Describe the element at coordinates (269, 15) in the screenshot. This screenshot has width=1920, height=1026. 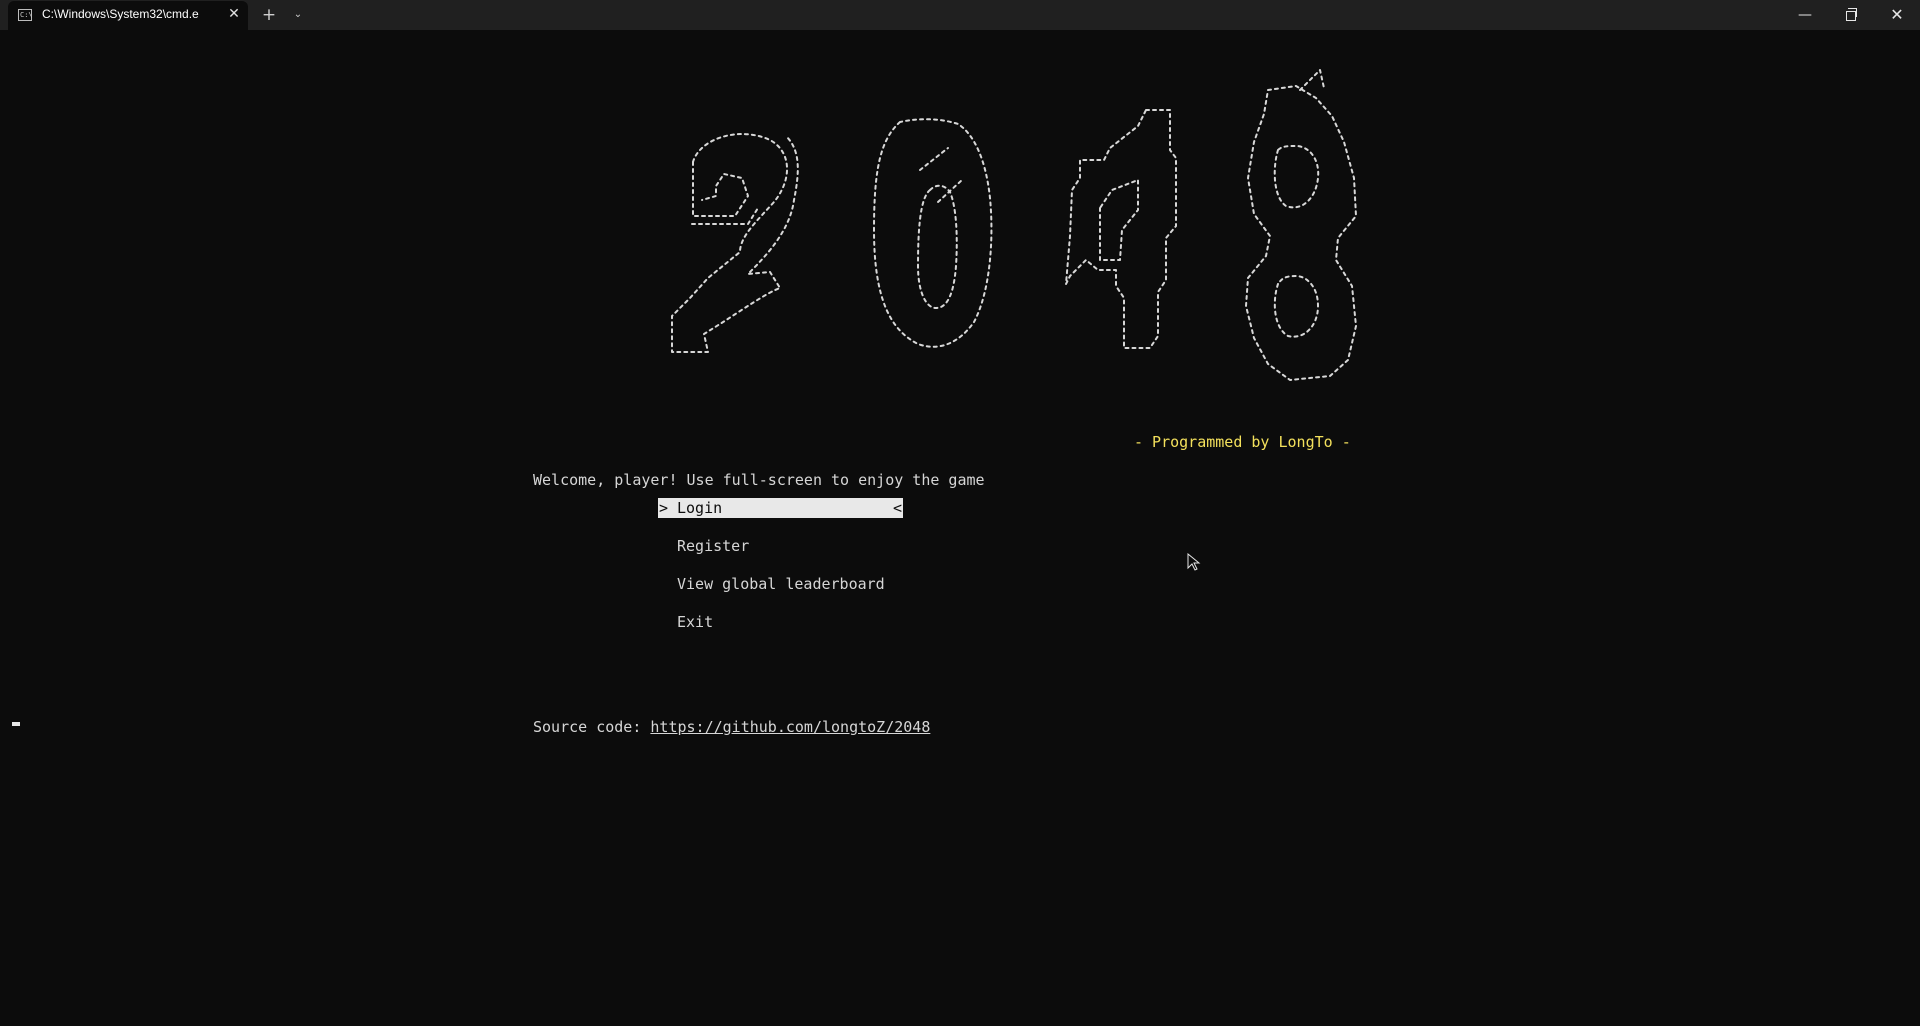
I see `plus-icon: +` at that location.